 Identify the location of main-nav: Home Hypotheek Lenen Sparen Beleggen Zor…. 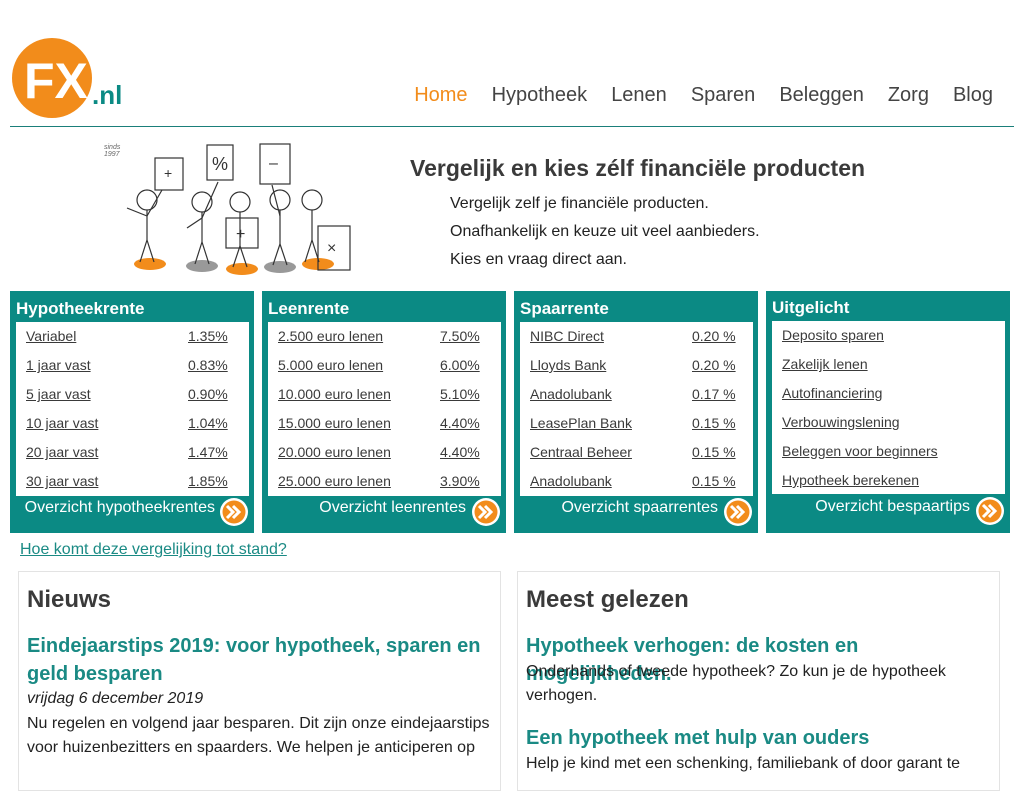
(691, 95).